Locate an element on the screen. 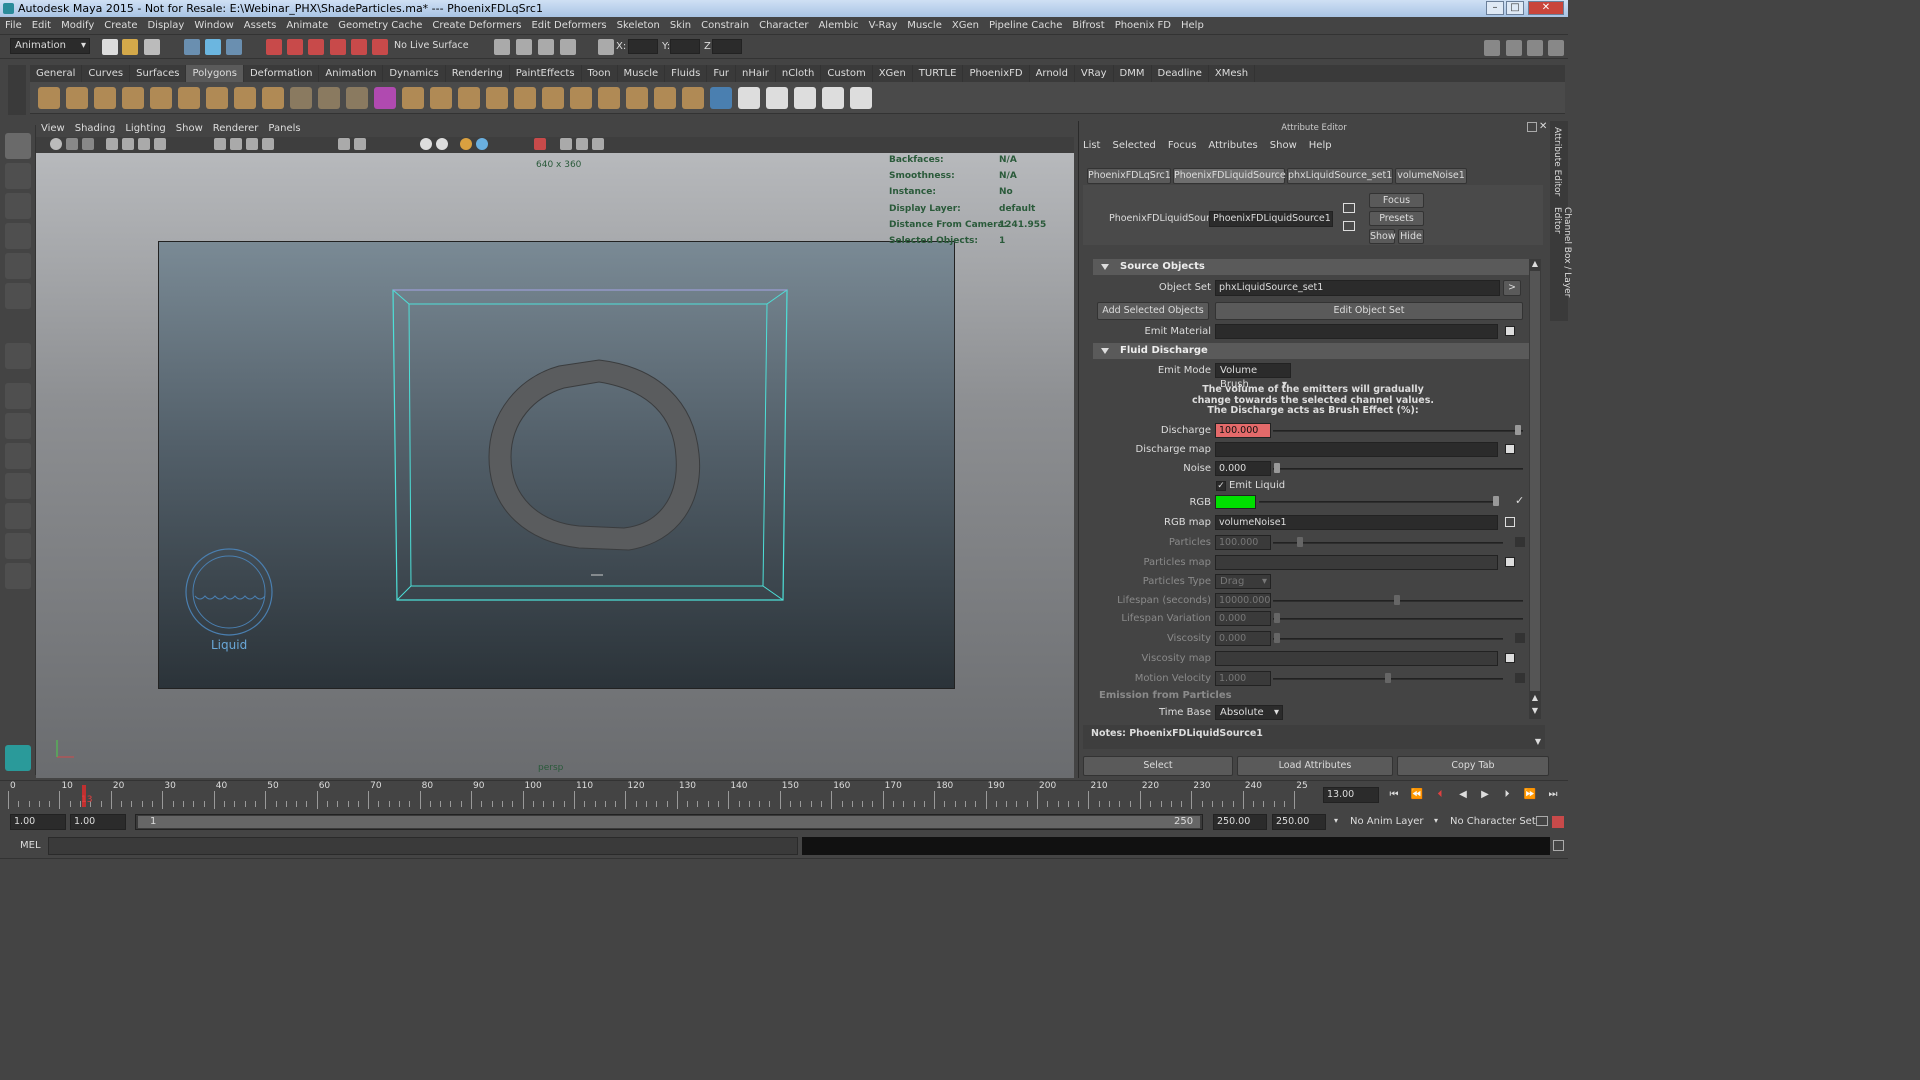 The width and height of the screenshot is (1920, 1080). edit-object-set-button: Edit Object Set is located at coordinates (1369, 311).